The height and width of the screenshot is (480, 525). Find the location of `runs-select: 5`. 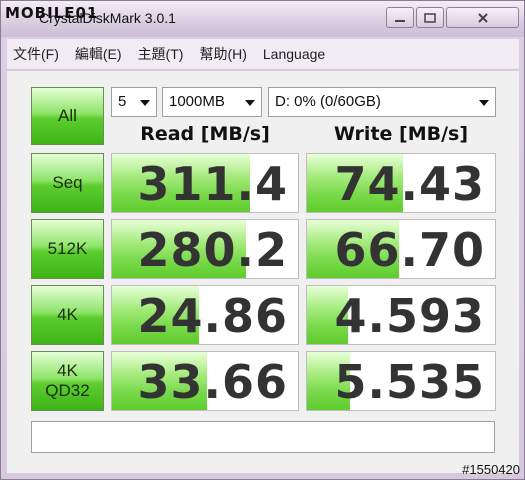

runs-select: 5 is located at coordinates (134, 102).